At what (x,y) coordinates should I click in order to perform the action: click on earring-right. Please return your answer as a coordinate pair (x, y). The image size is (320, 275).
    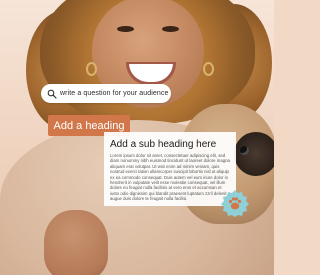
    Looking at the image, I should click on (208, 69).